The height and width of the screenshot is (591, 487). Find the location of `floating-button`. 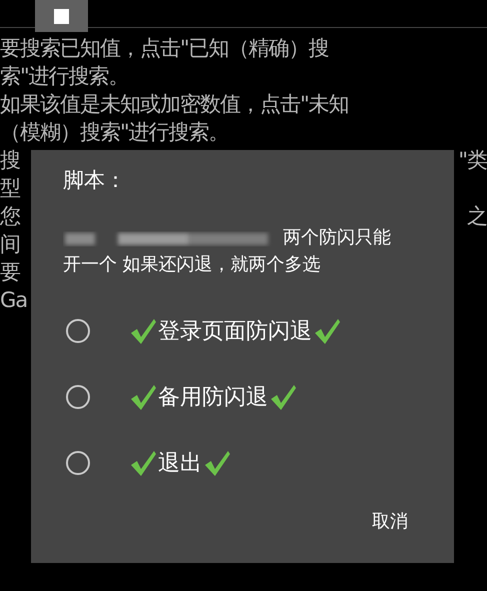

floating-button is located at coordinates (61, 16).